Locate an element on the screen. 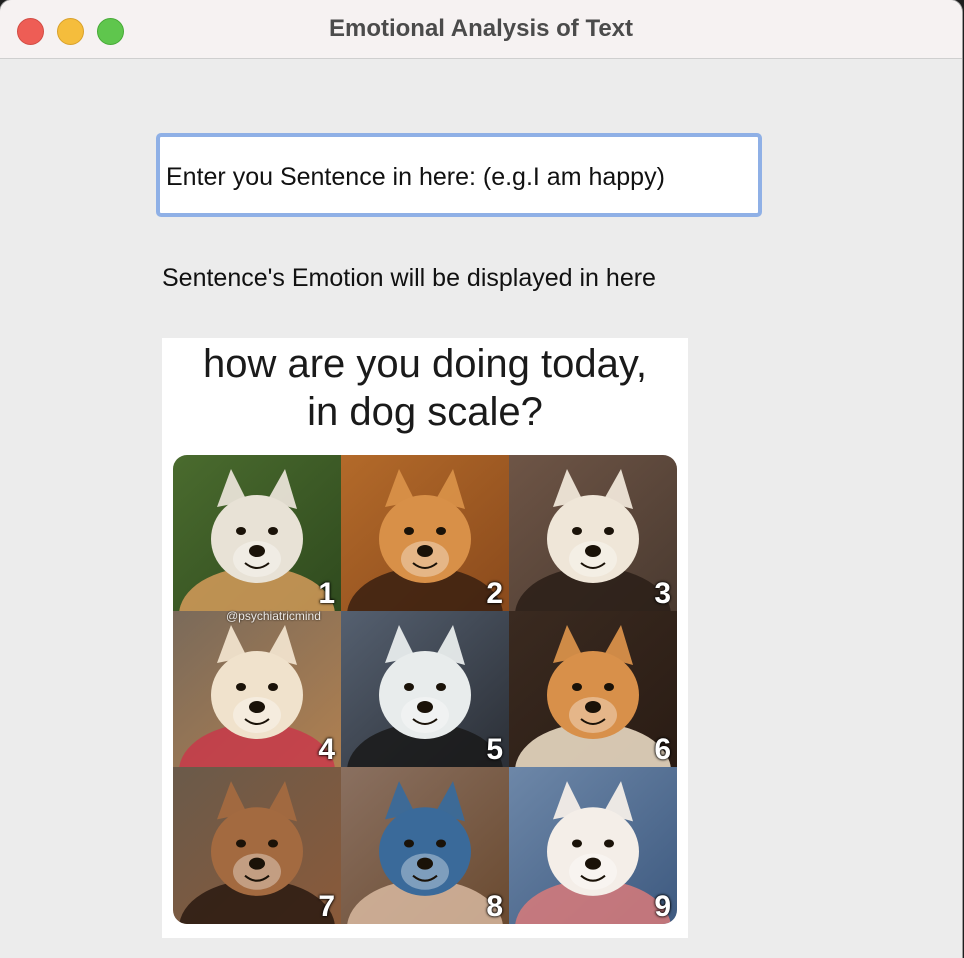 Image resolution: width=964 pixels, height=958 pixels. title-bar: Emotional Analysis of Text is located at coordinates (481, 29).